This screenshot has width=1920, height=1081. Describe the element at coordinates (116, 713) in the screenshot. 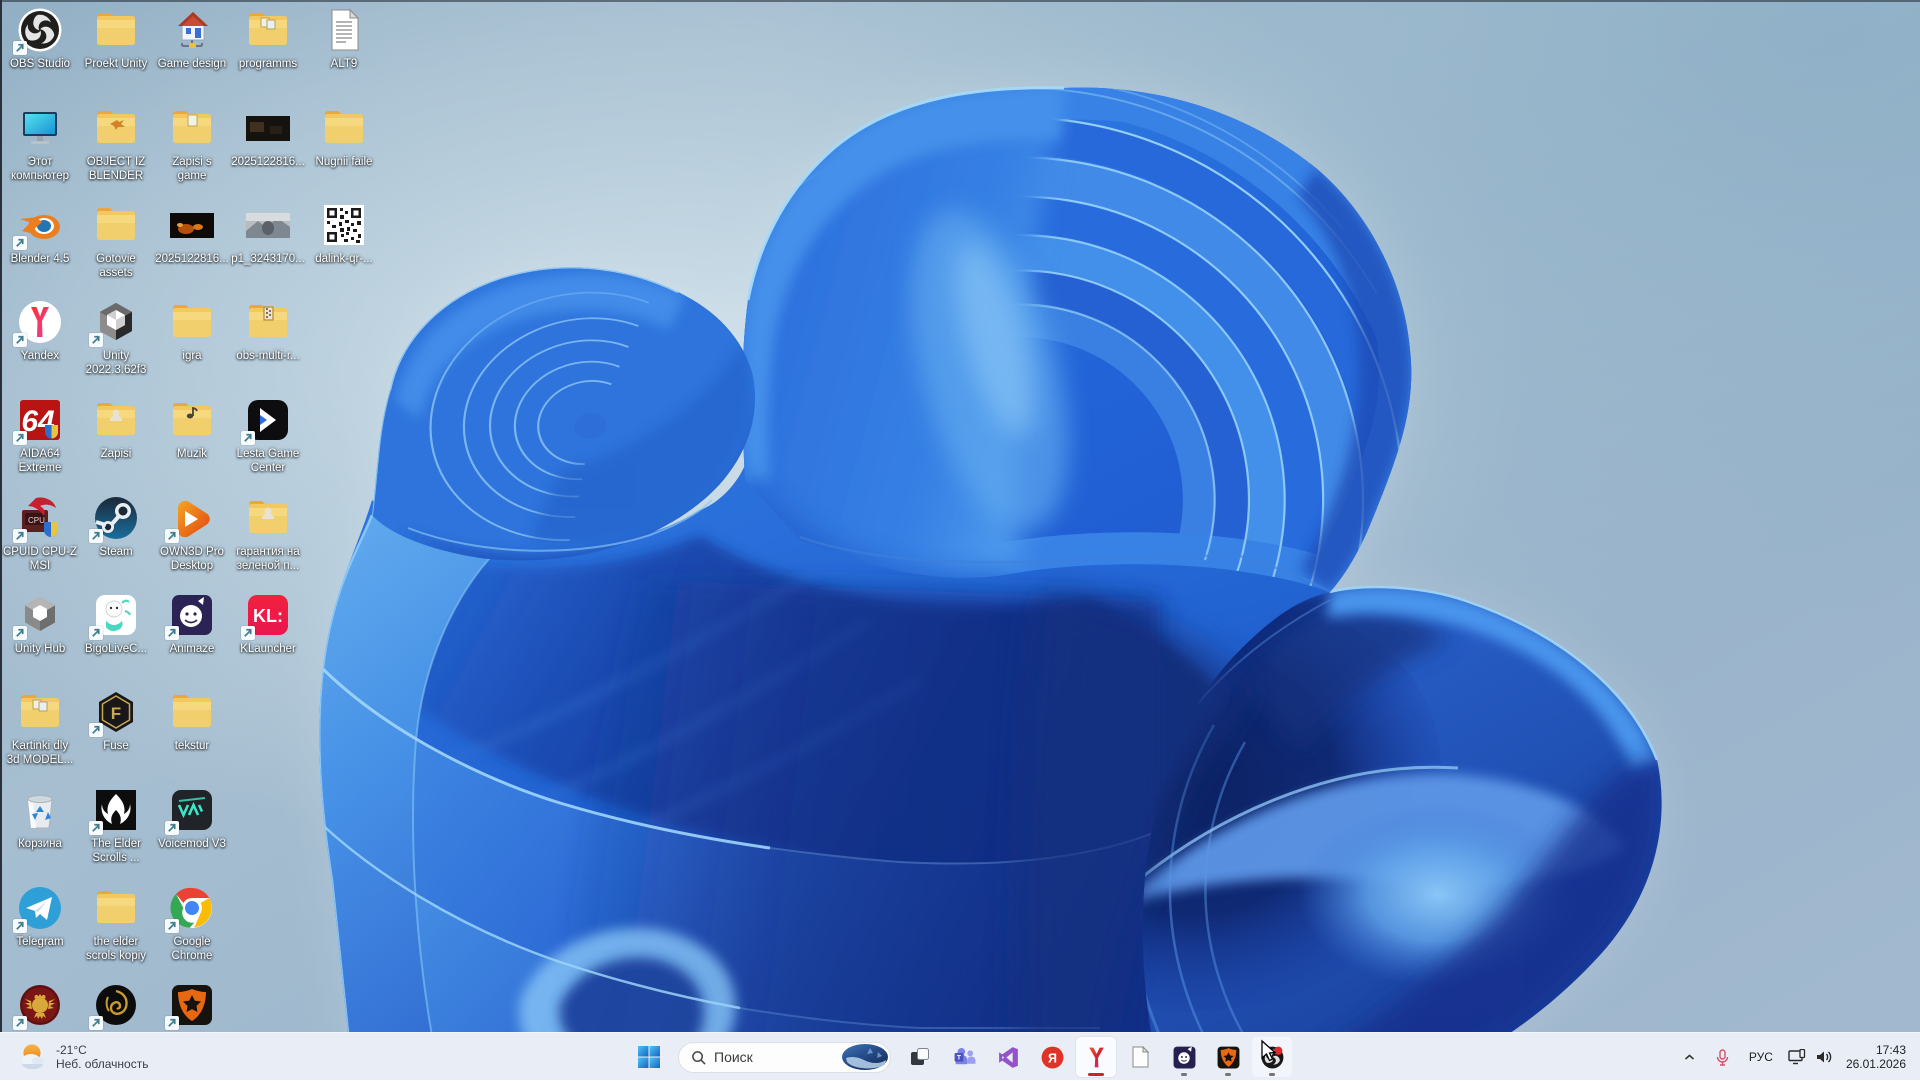

I see `svg-text: F` at that location.